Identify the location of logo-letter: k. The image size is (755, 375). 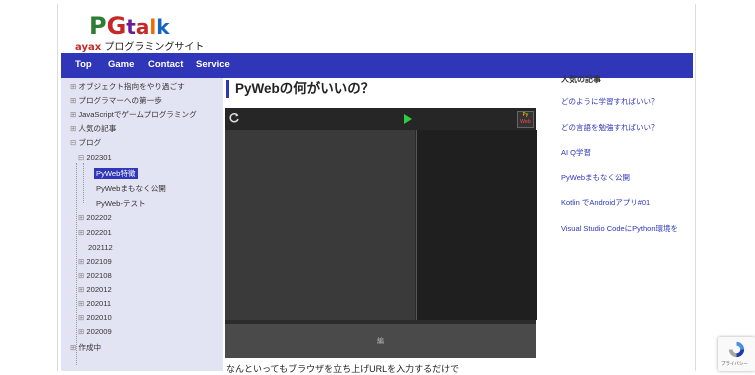
(163, 27).